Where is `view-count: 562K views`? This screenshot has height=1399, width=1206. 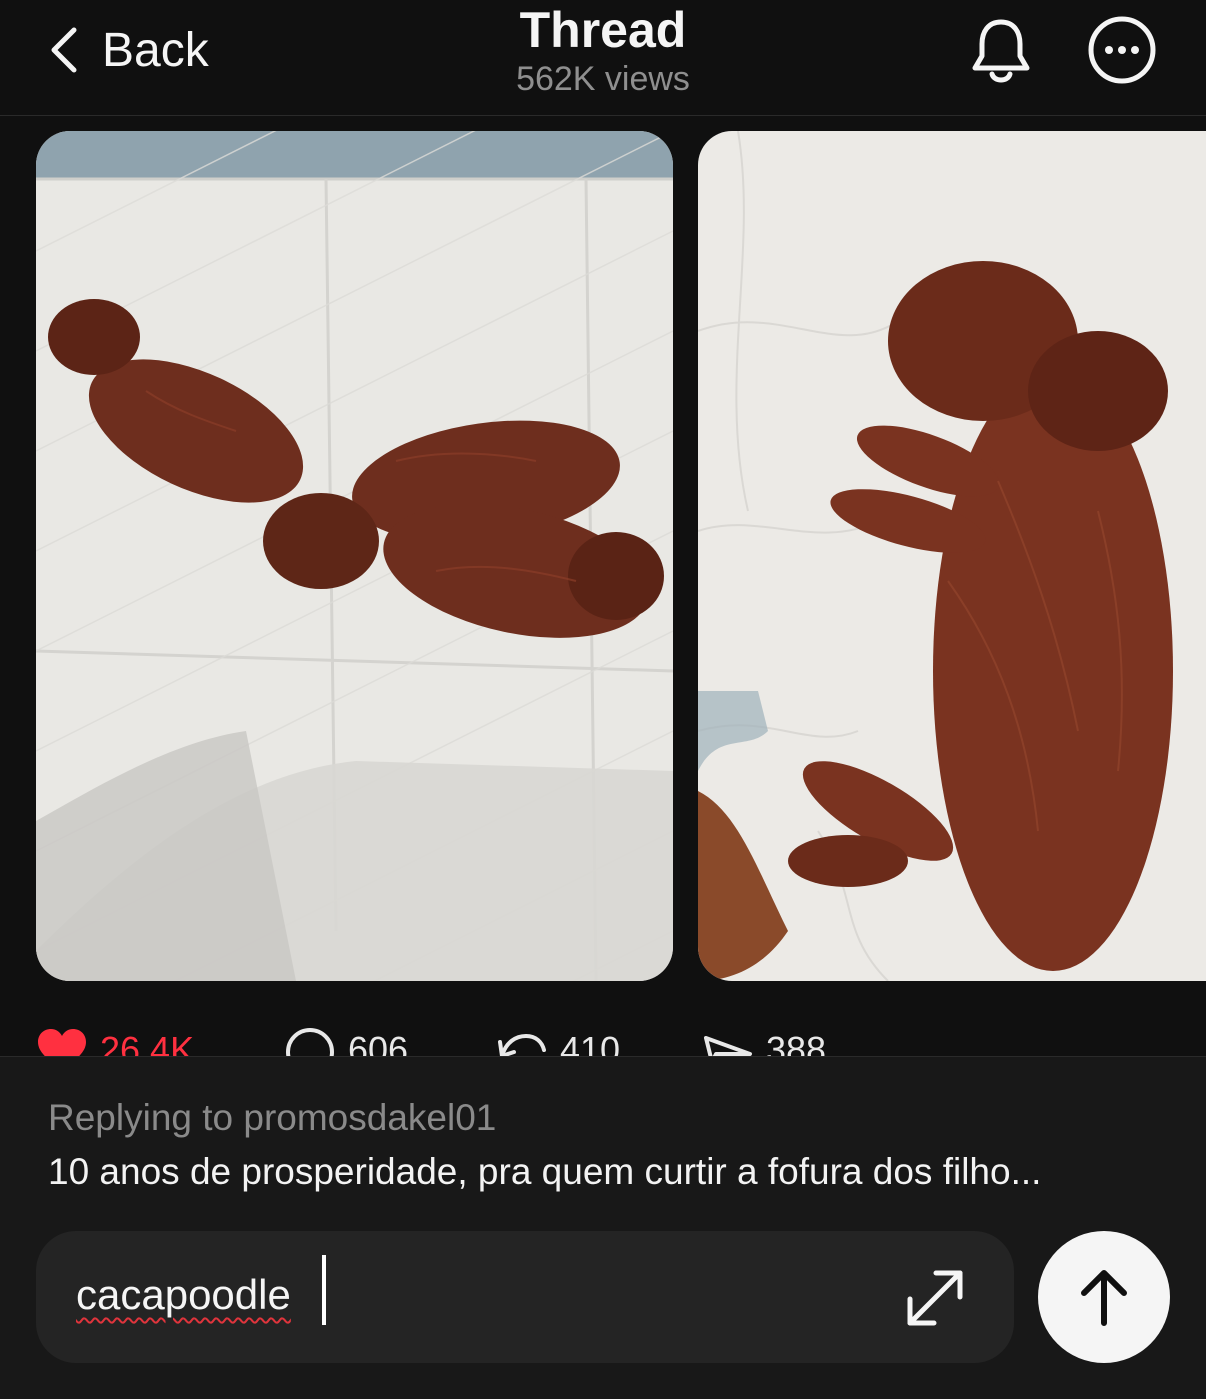
view-count: 562K views is located at coordinates (603, 79).